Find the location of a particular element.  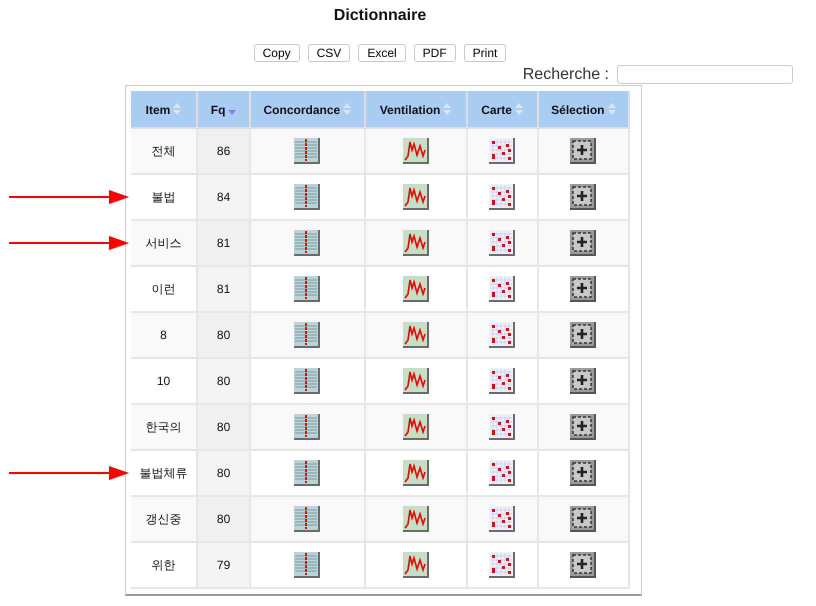

item-cell: 전체 is located at coordinates (163, 151).